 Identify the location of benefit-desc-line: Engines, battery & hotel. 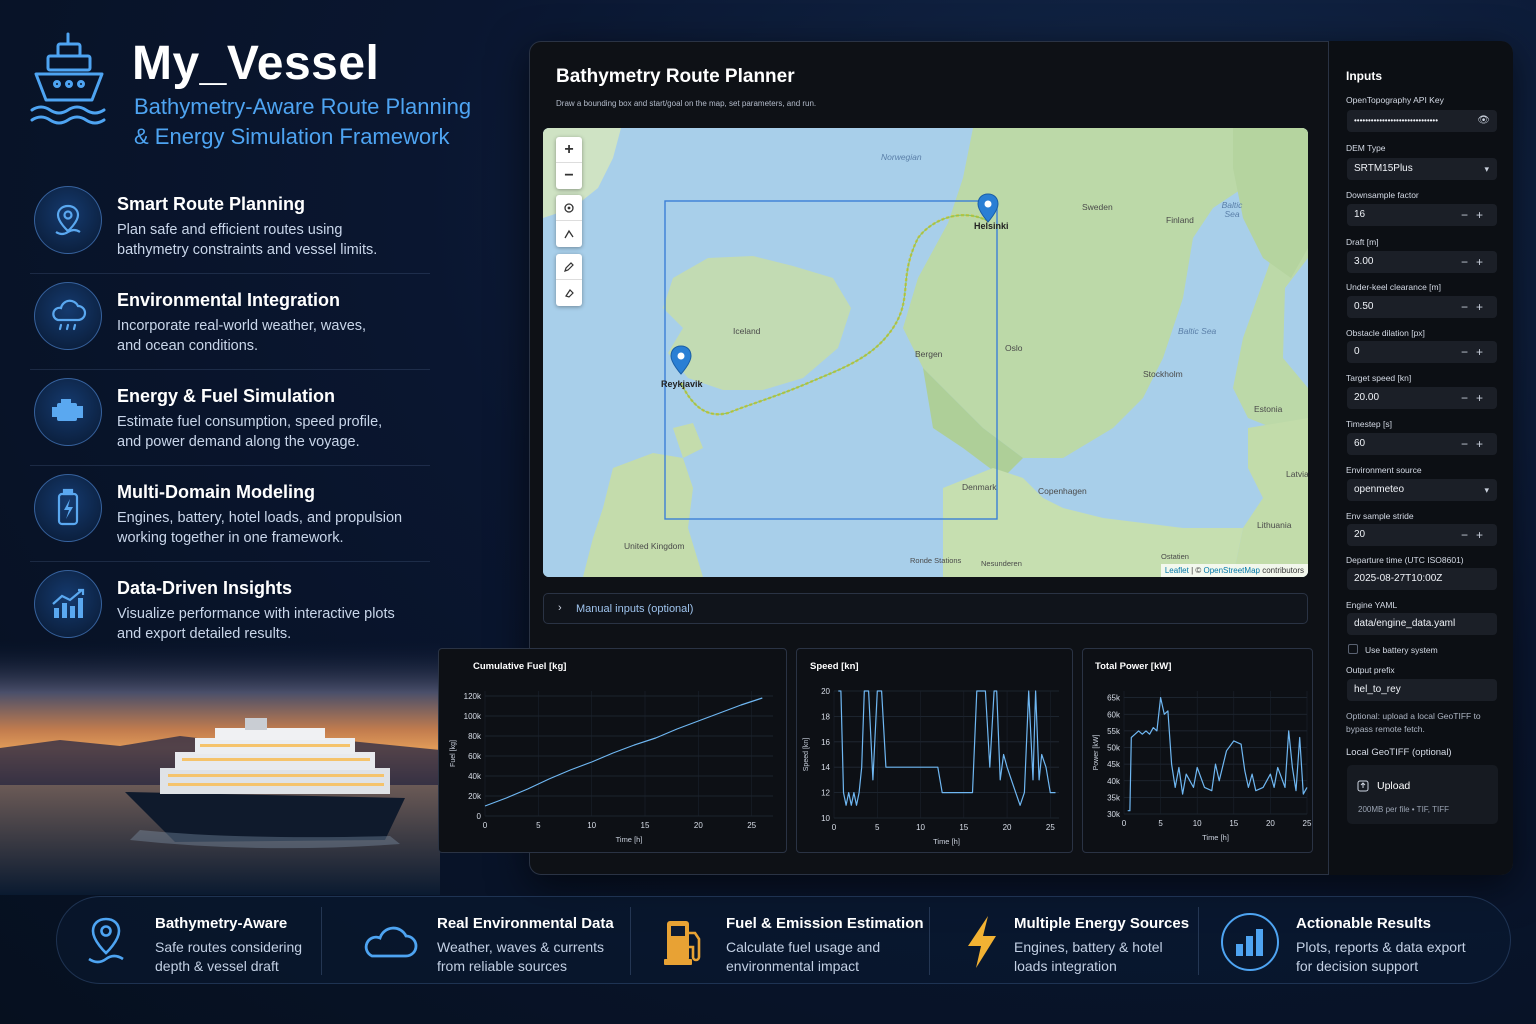
(1088, 947).